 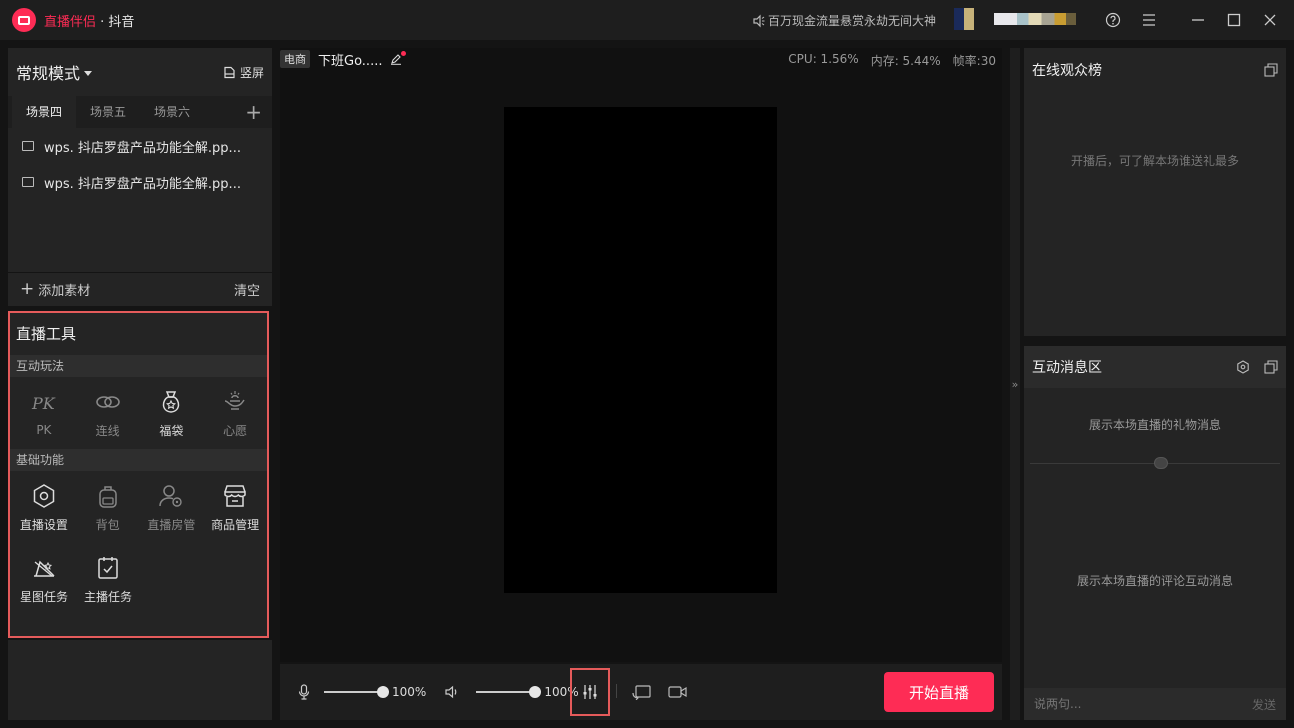 I want to click on room-admin-icon, so click(x=171, y=495).